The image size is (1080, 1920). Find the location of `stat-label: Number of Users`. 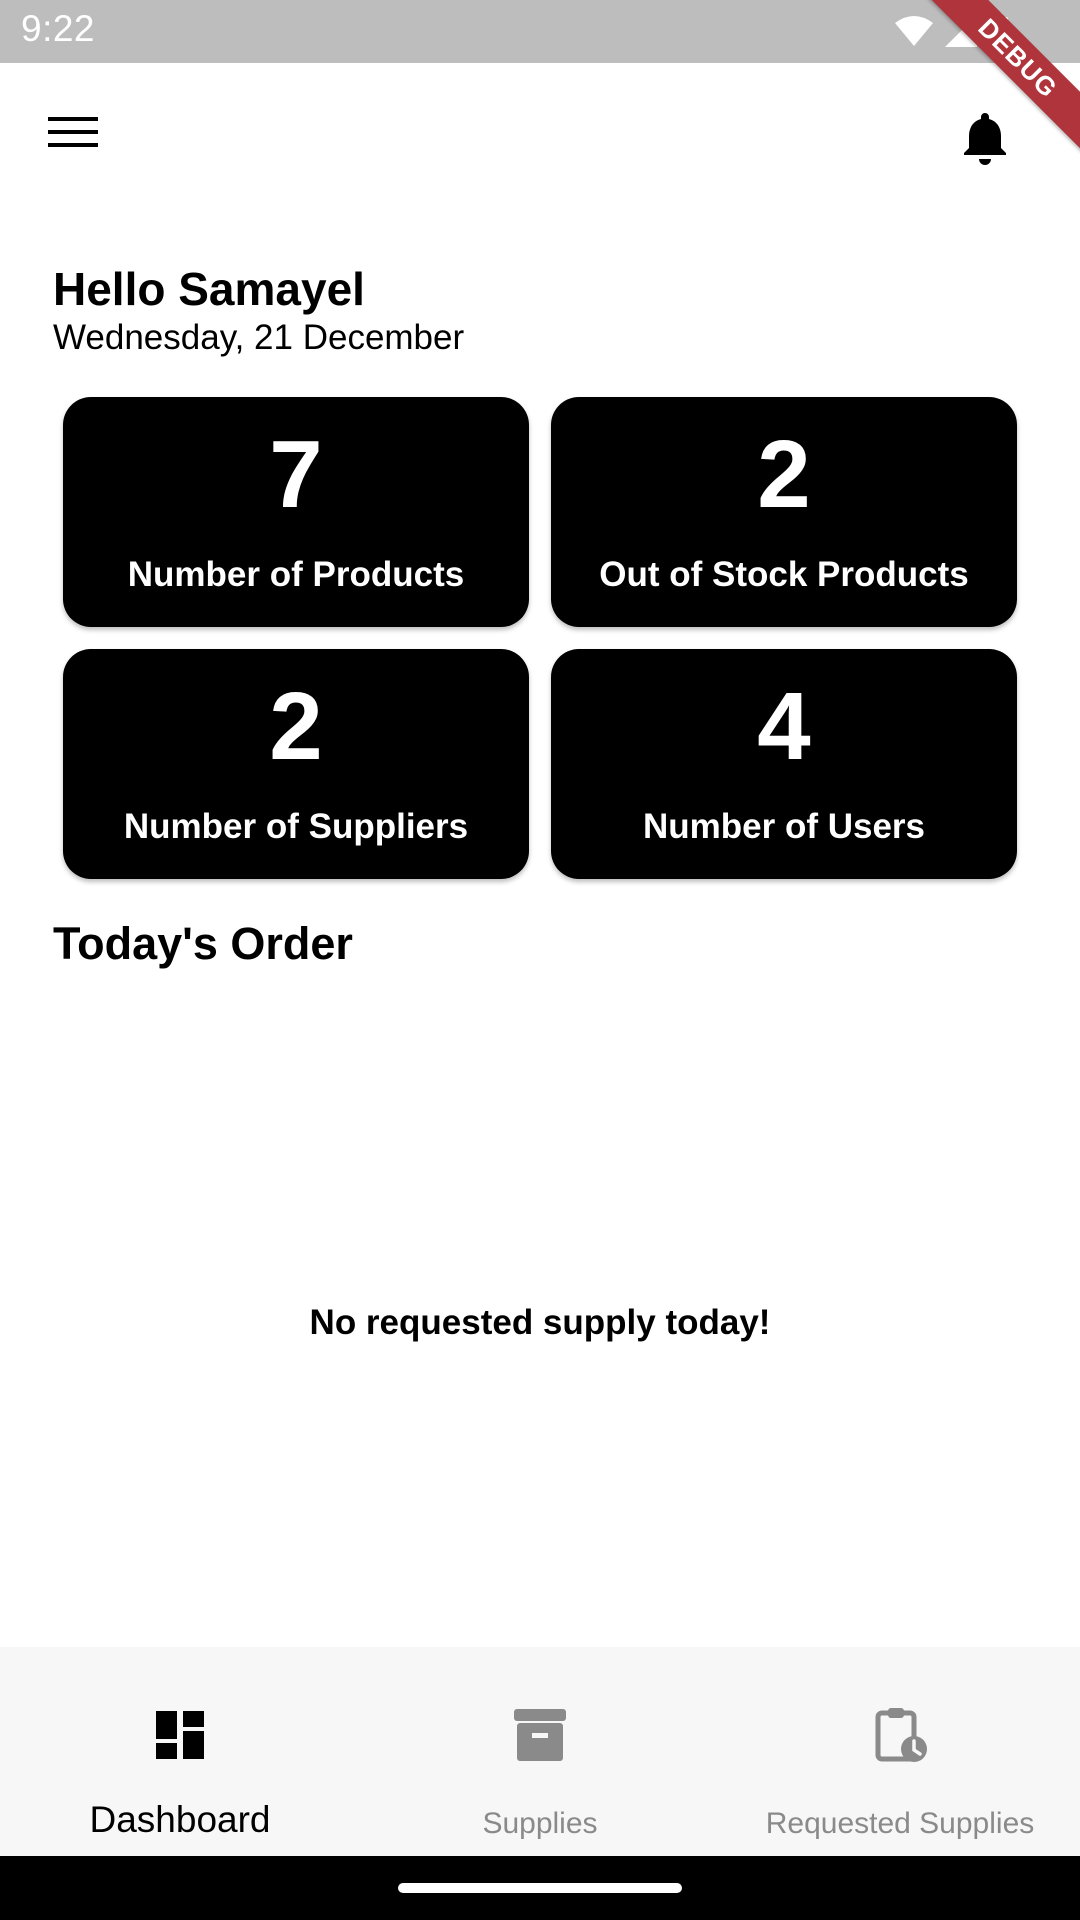

stat-label: Number of Users is located at coordinates (784, 826).